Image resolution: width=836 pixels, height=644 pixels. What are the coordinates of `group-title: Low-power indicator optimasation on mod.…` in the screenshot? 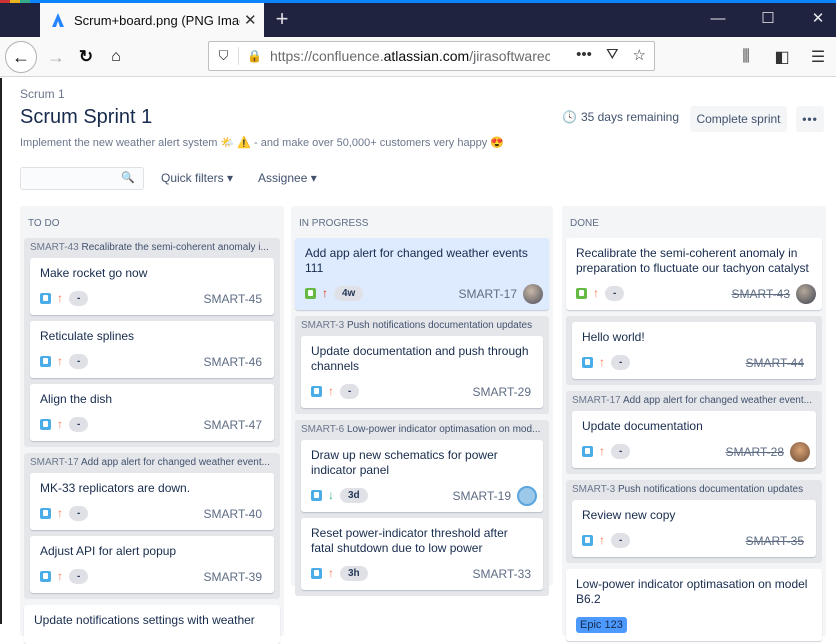 It's located at (443, 429).